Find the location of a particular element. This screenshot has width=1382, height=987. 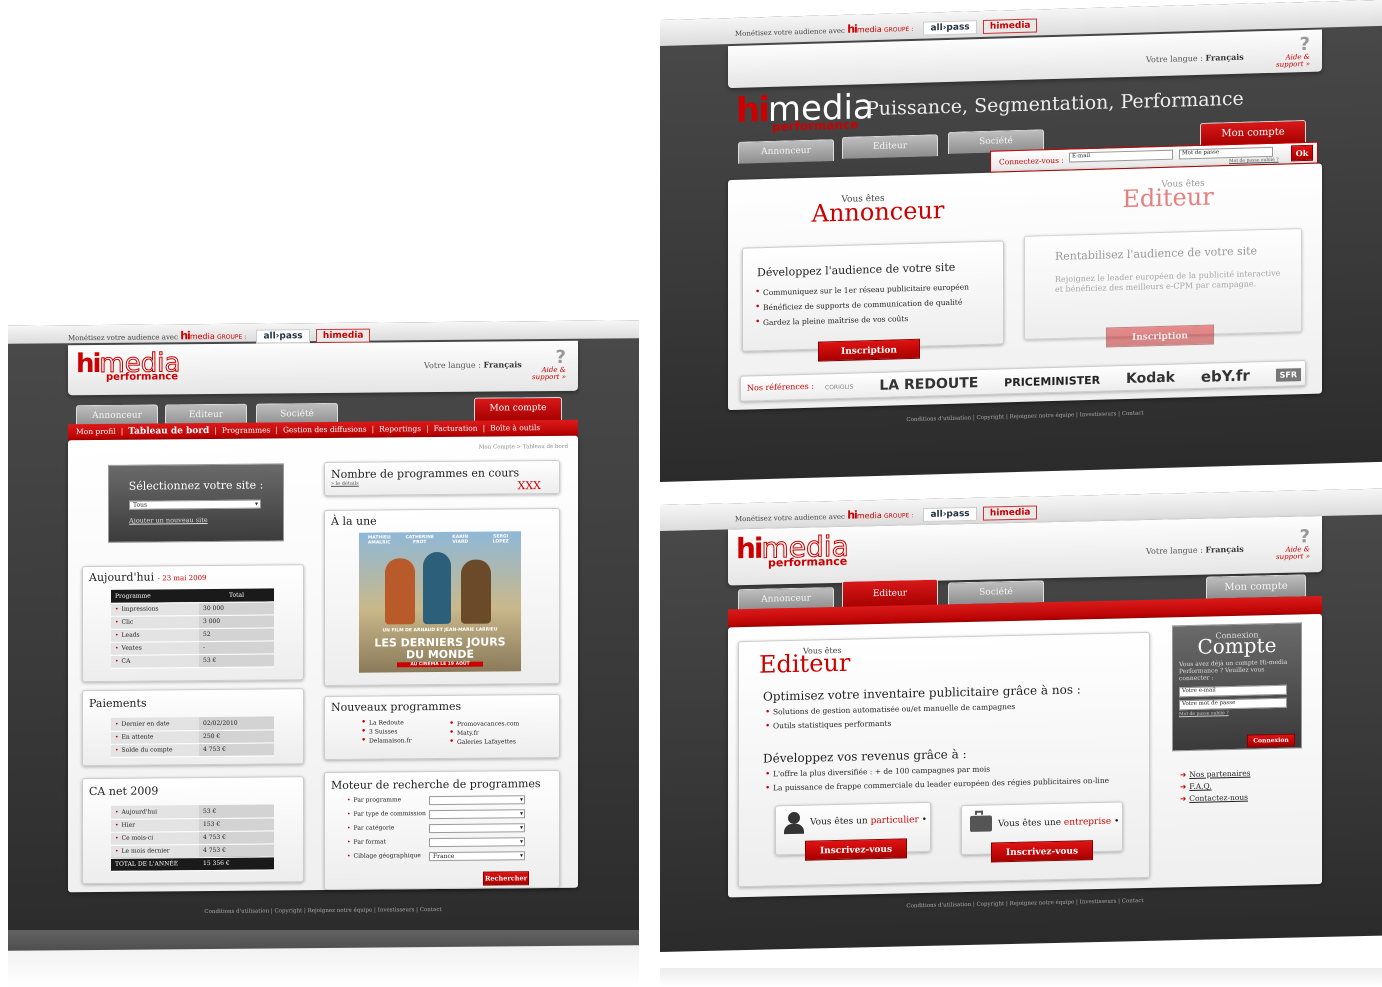

ok-button: Ok is located at coordinates (1302, 153).